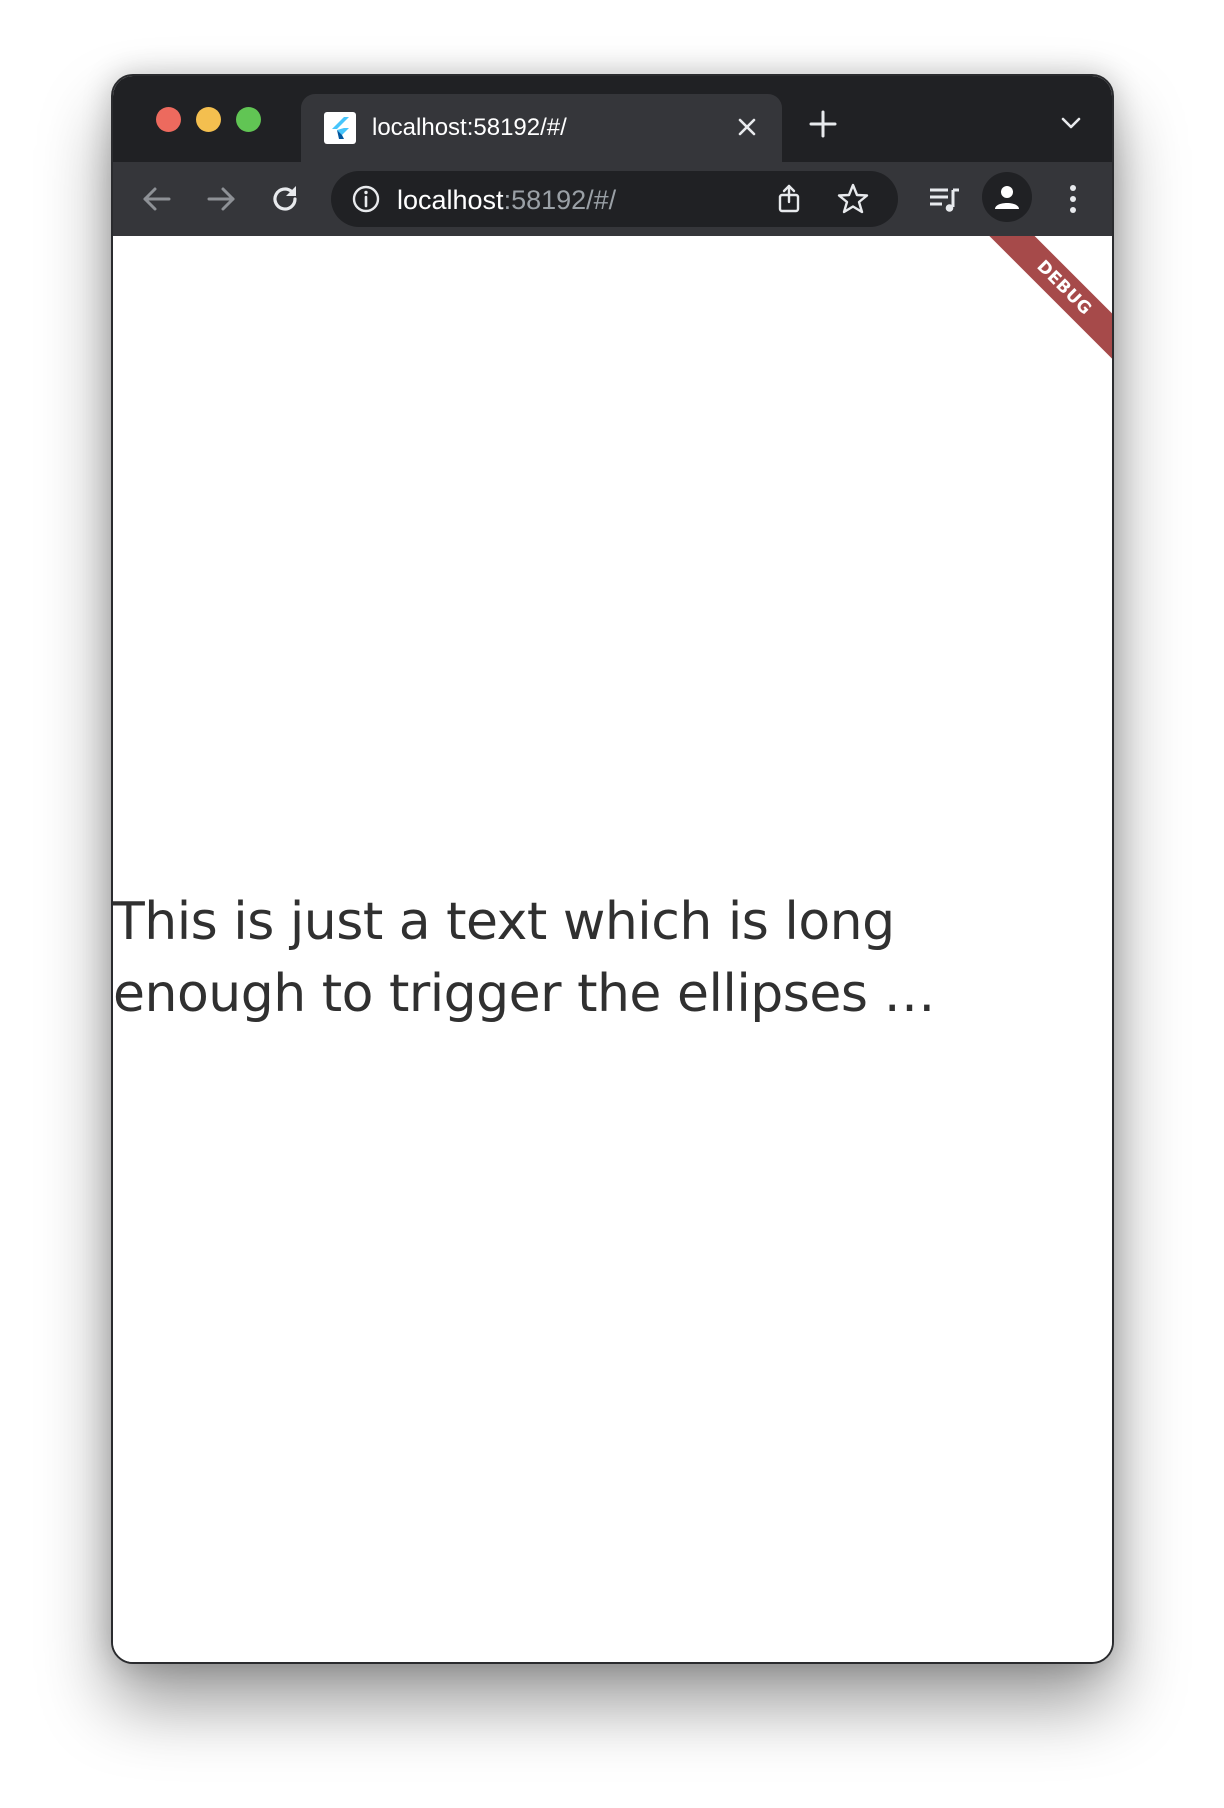  I want to click on info-icon, so click(366, 199).